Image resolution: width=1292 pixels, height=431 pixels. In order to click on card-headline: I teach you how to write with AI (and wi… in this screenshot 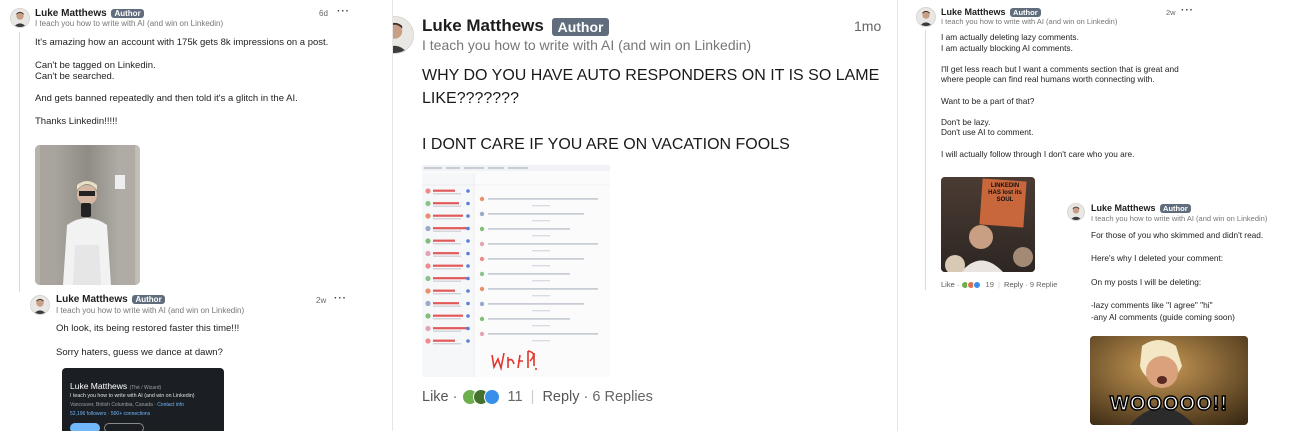, I will do `click(132, 396)`.